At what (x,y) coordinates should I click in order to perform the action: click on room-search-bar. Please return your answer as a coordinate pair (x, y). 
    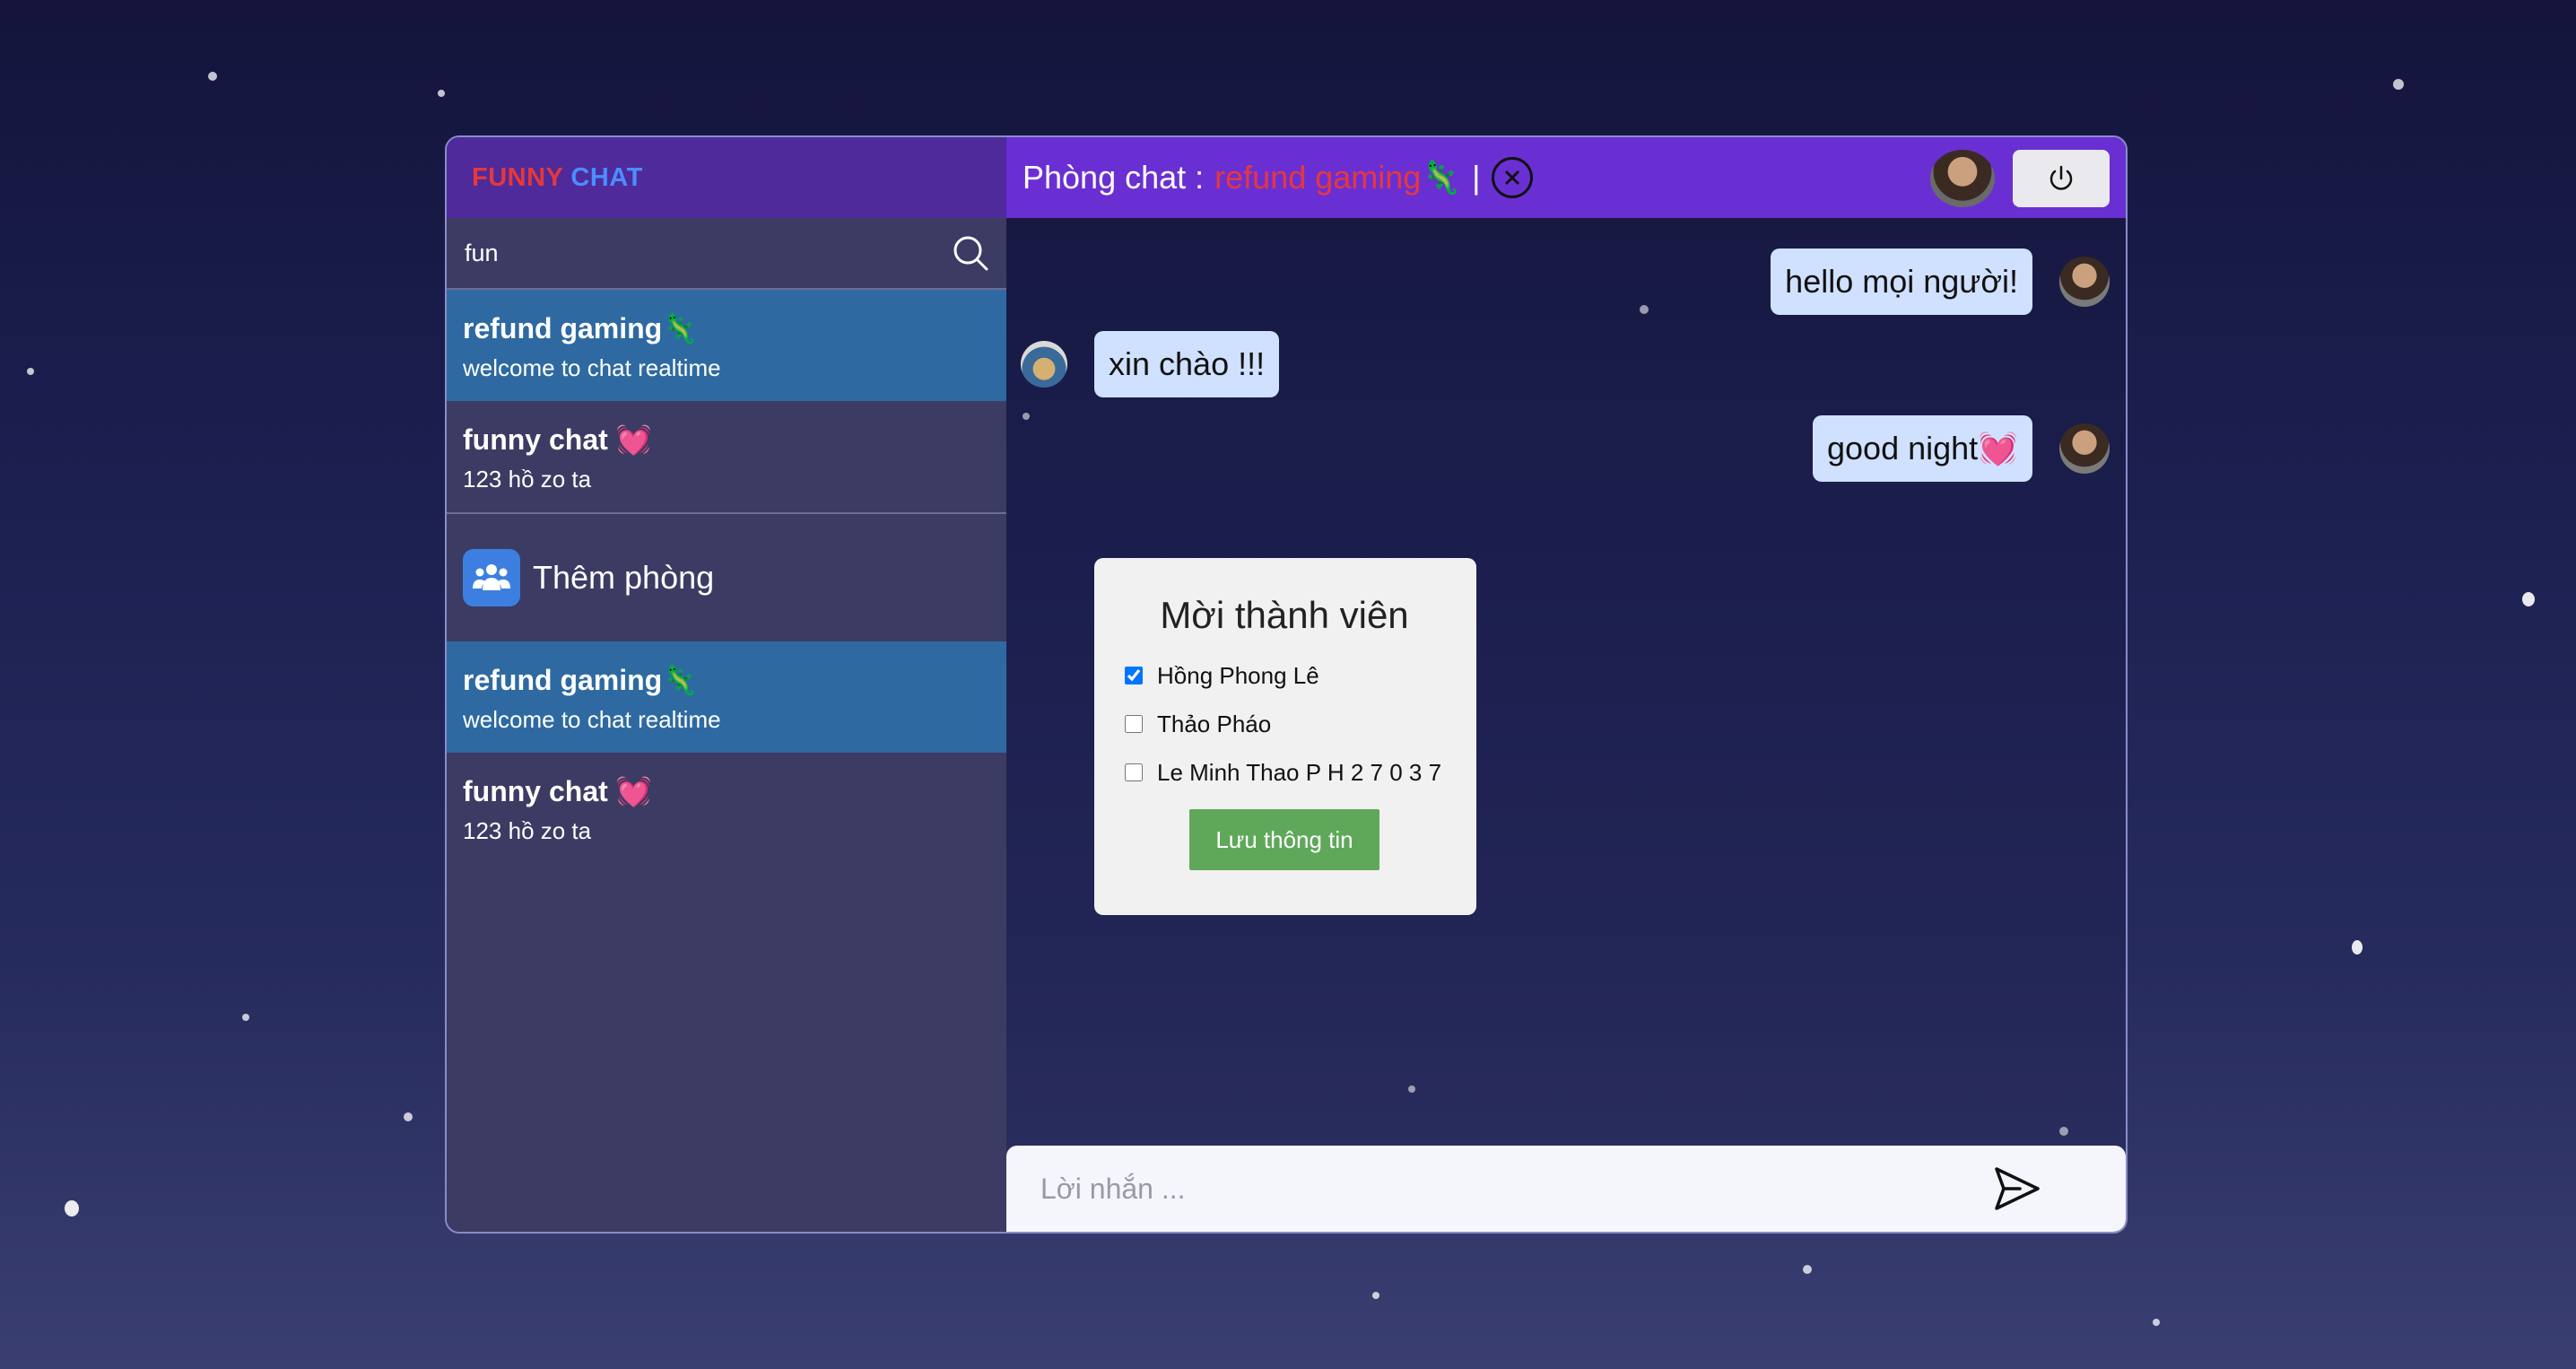
    Looking at the image, I should click on (726, 254).